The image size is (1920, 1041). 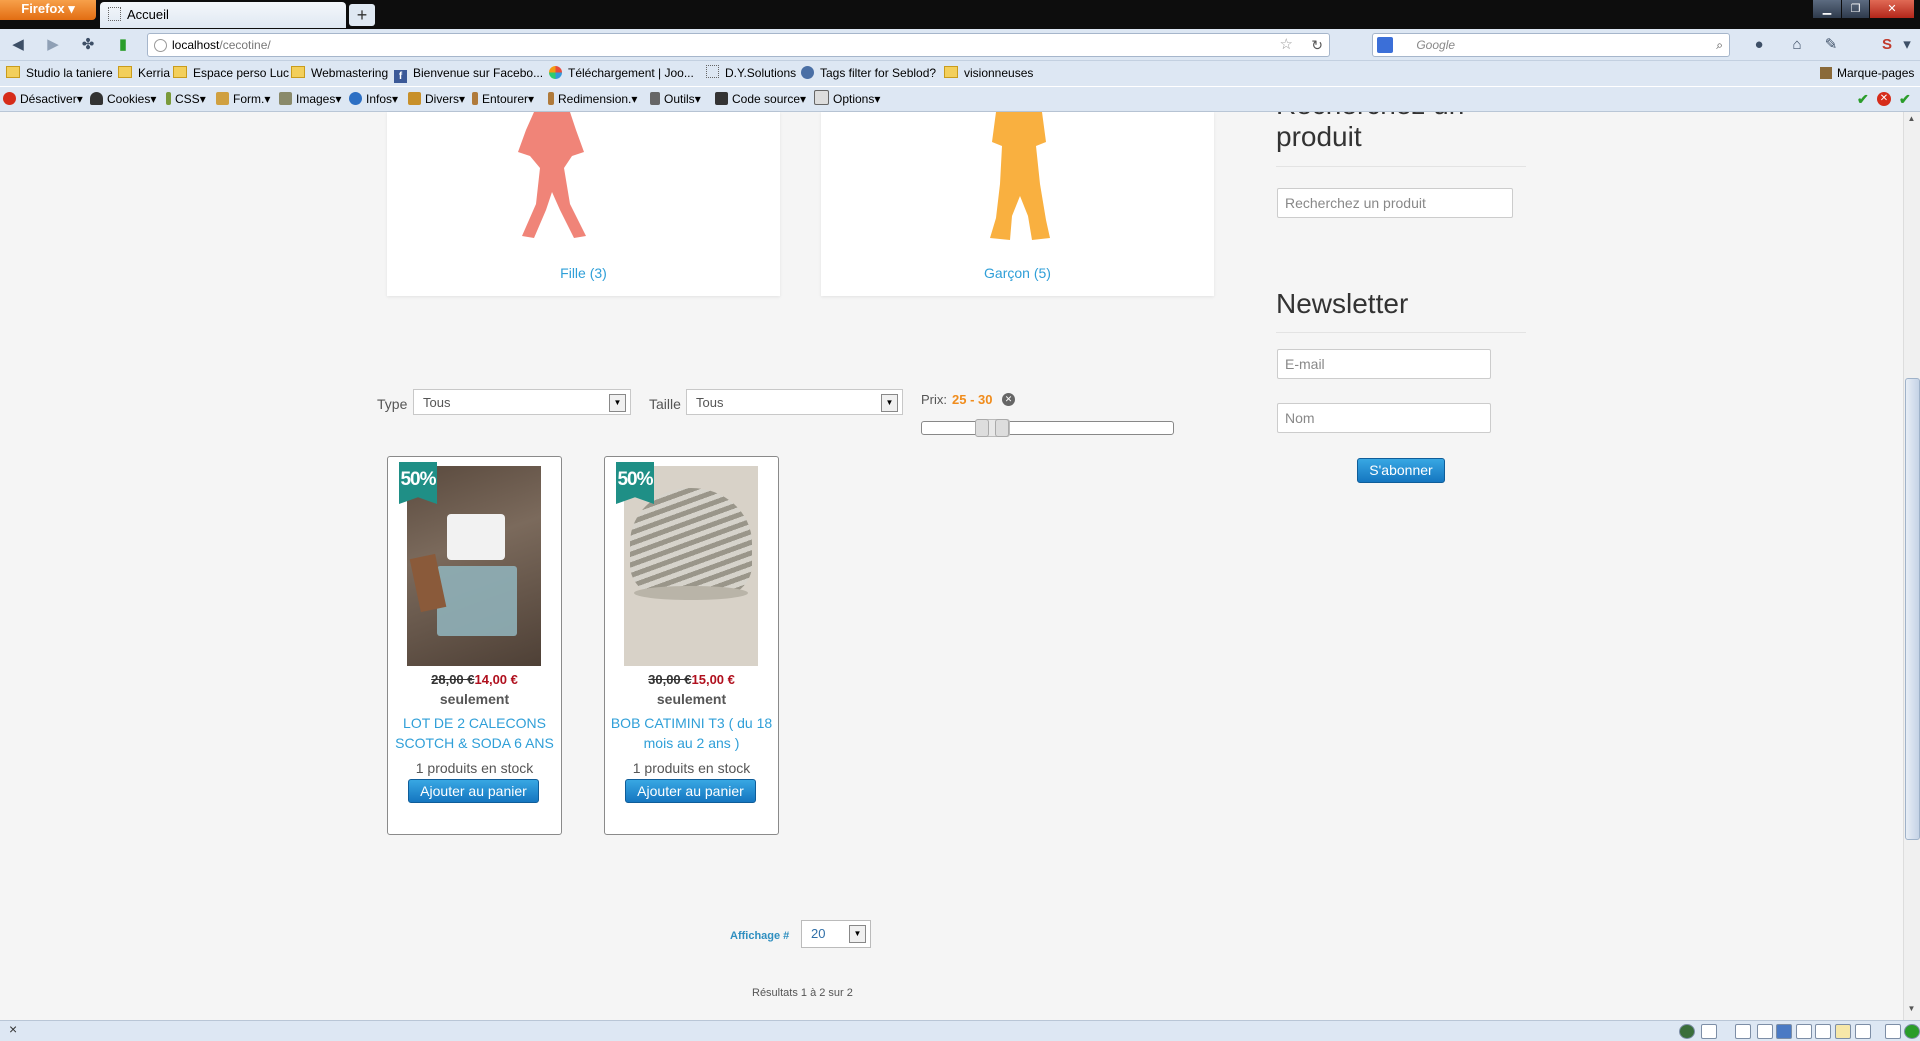 I want to click on bookmarks-menu: Marque-pages, so click(x=1867, y=73).